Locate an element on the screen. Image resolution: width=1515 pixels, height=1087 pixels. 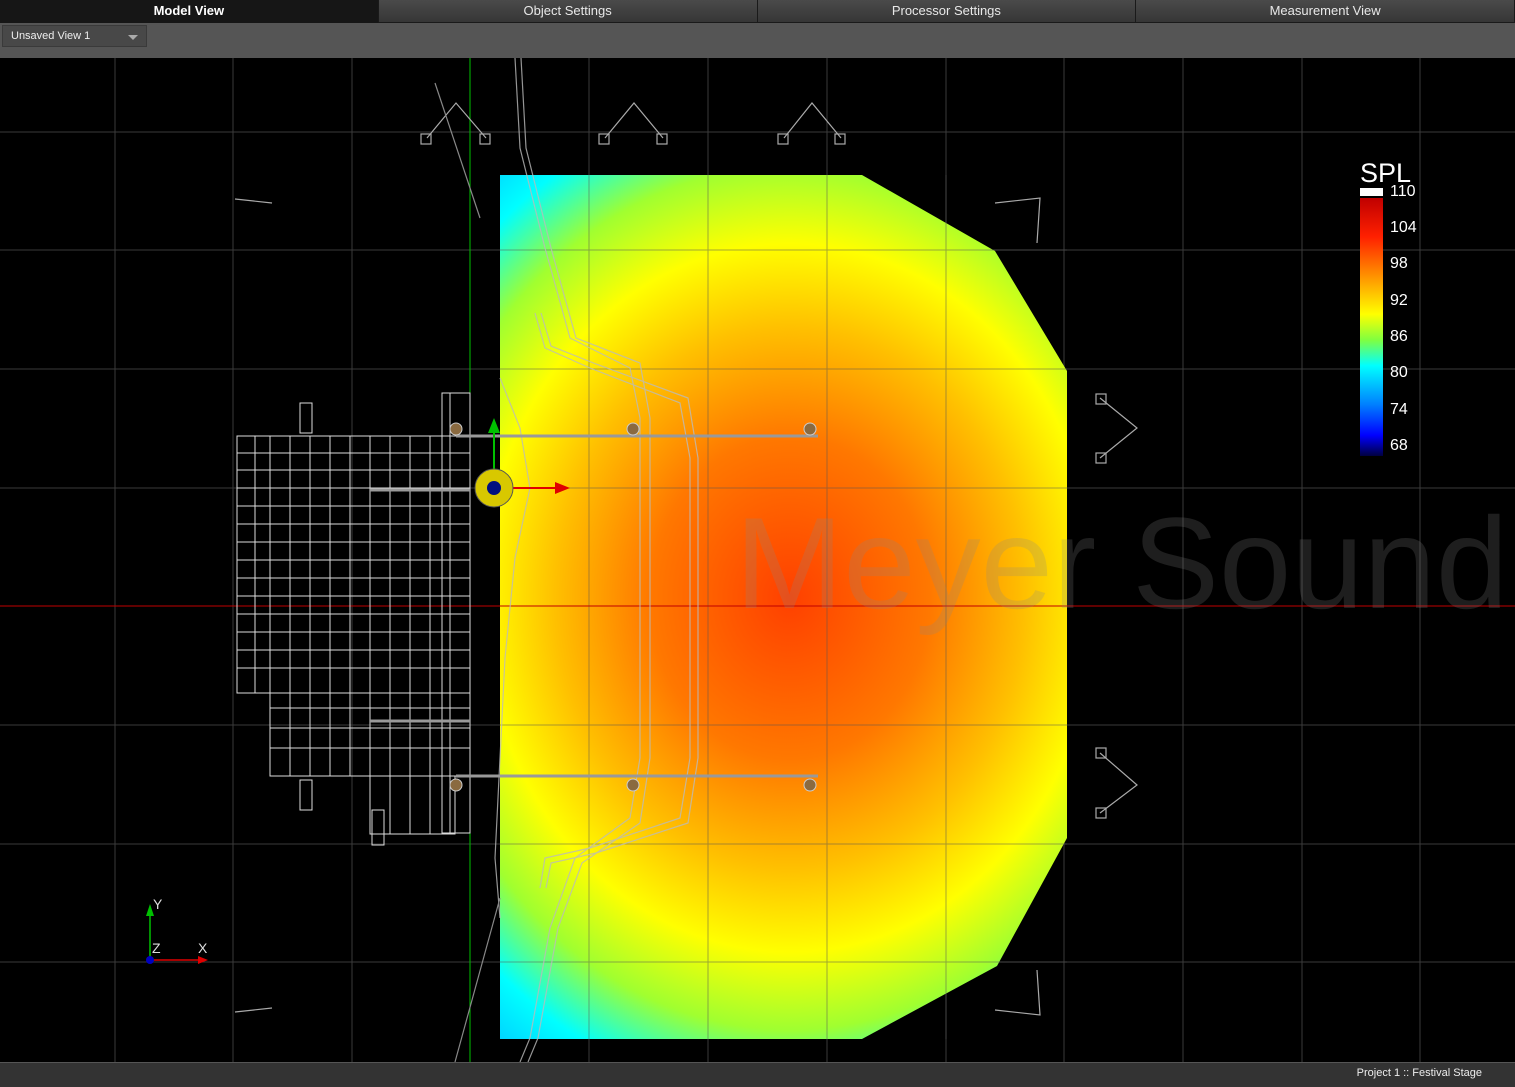
chevron-down-icon is located at coordinates (133, 37).